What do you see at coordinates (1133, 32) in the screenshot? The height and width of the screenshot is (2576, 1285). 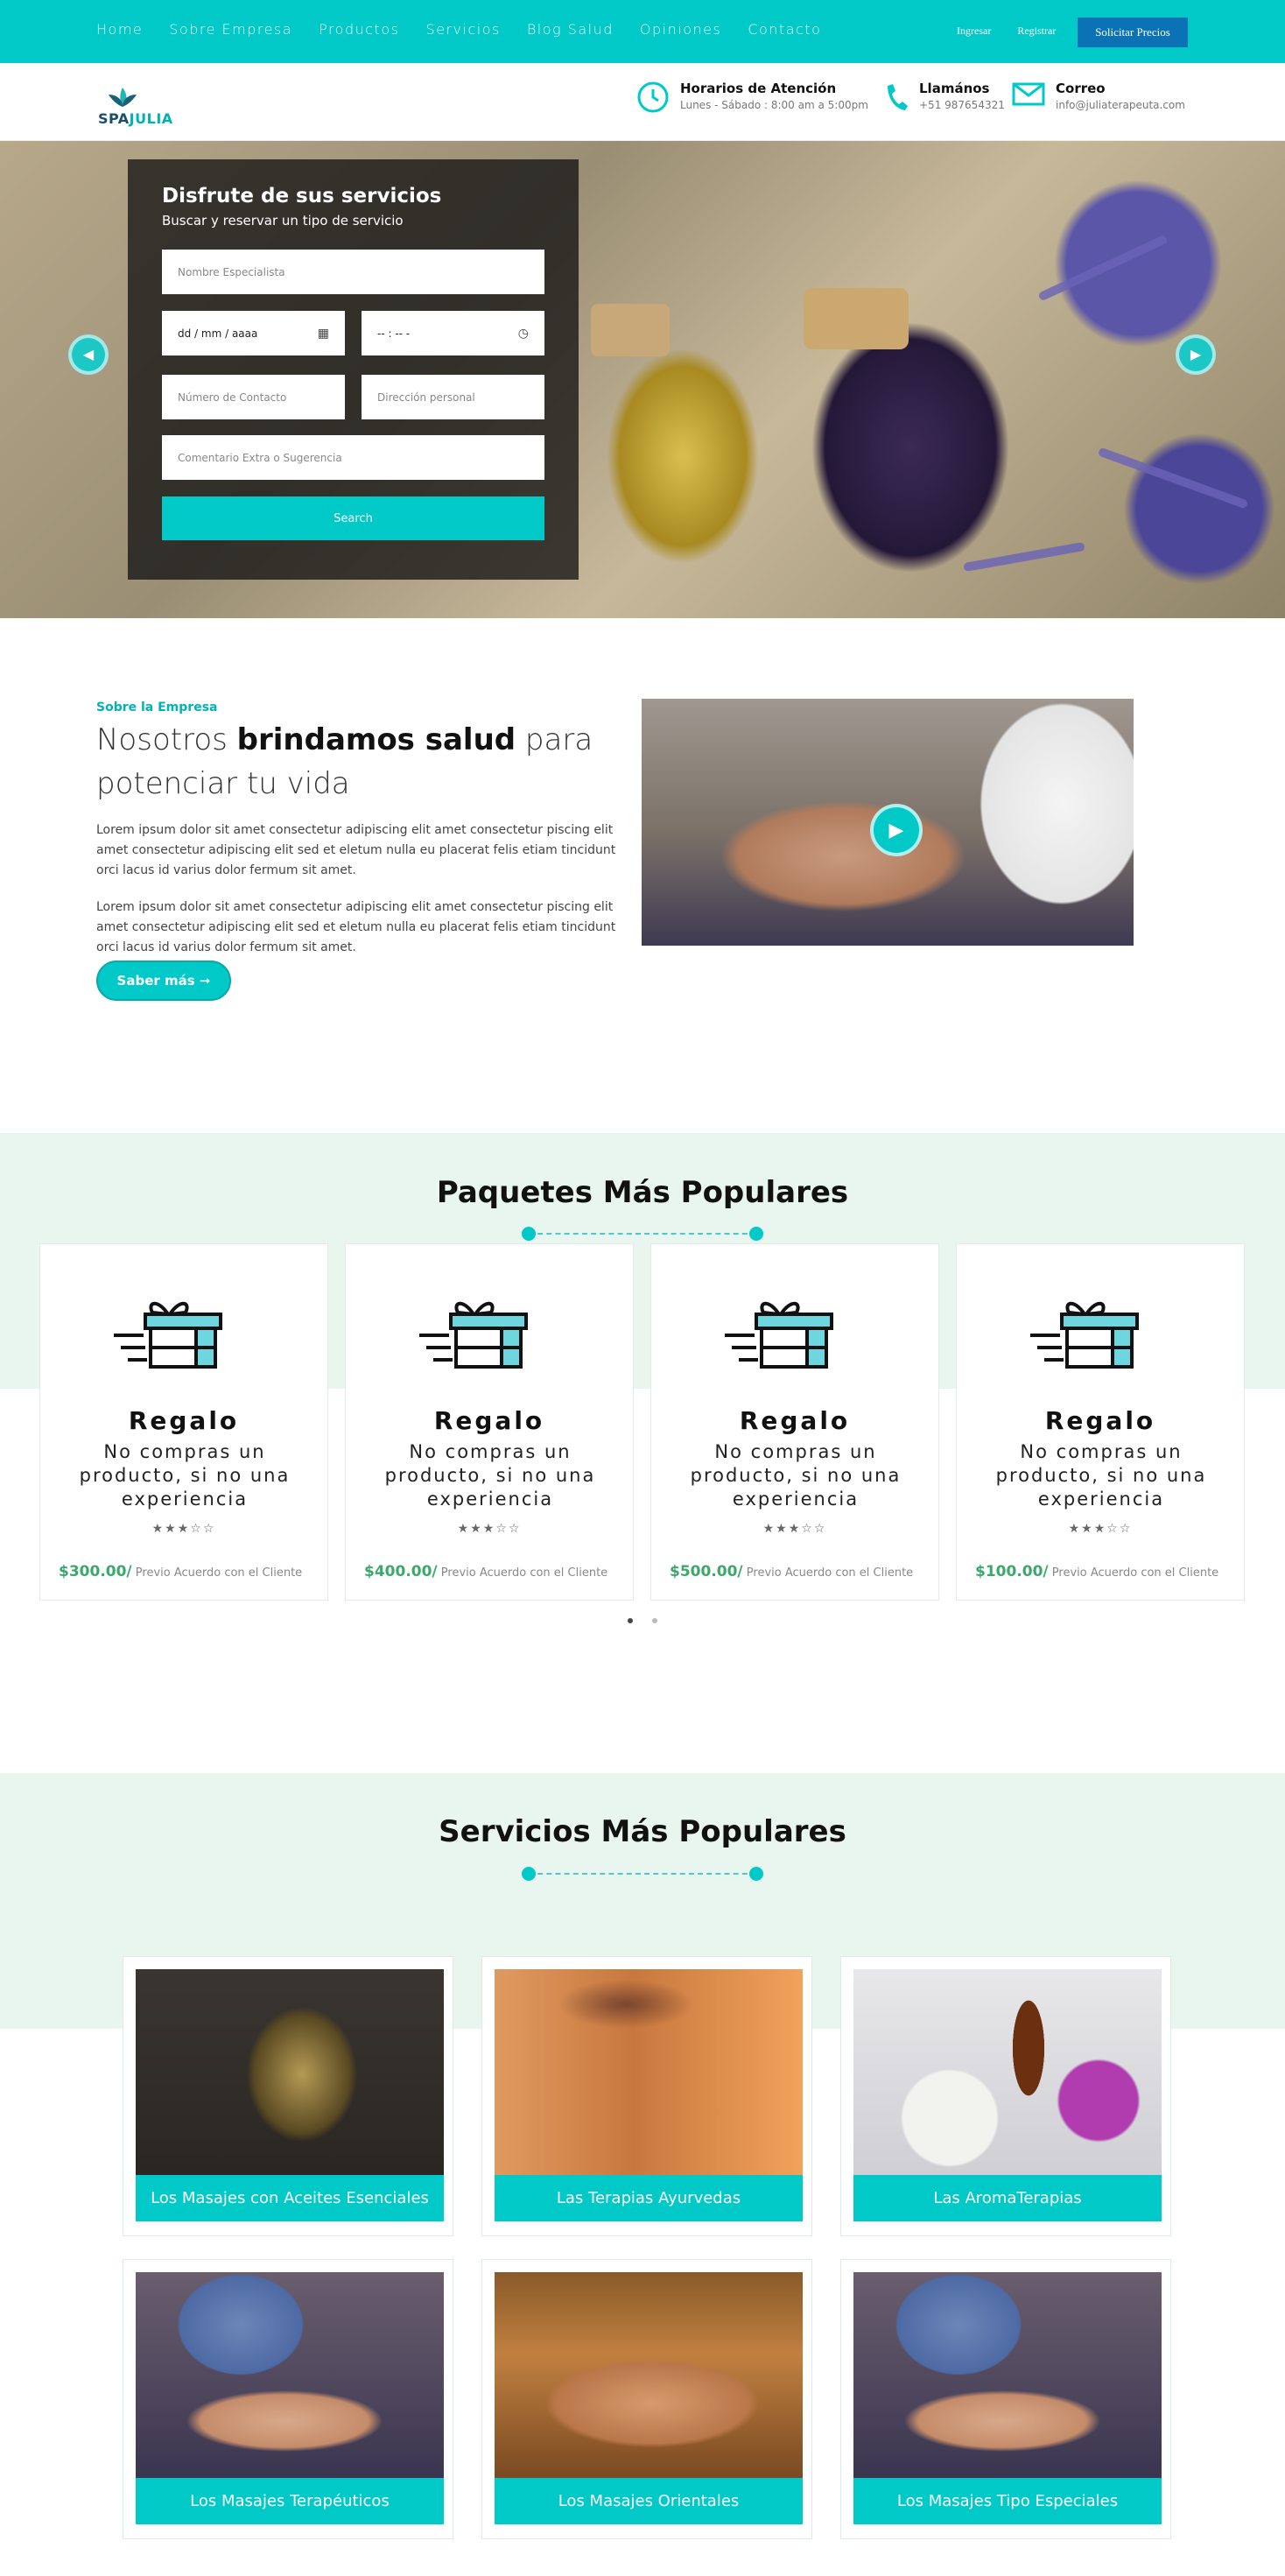 I see `request-quote-button: Solicitar Precios` at bounding box center [1133, 32].